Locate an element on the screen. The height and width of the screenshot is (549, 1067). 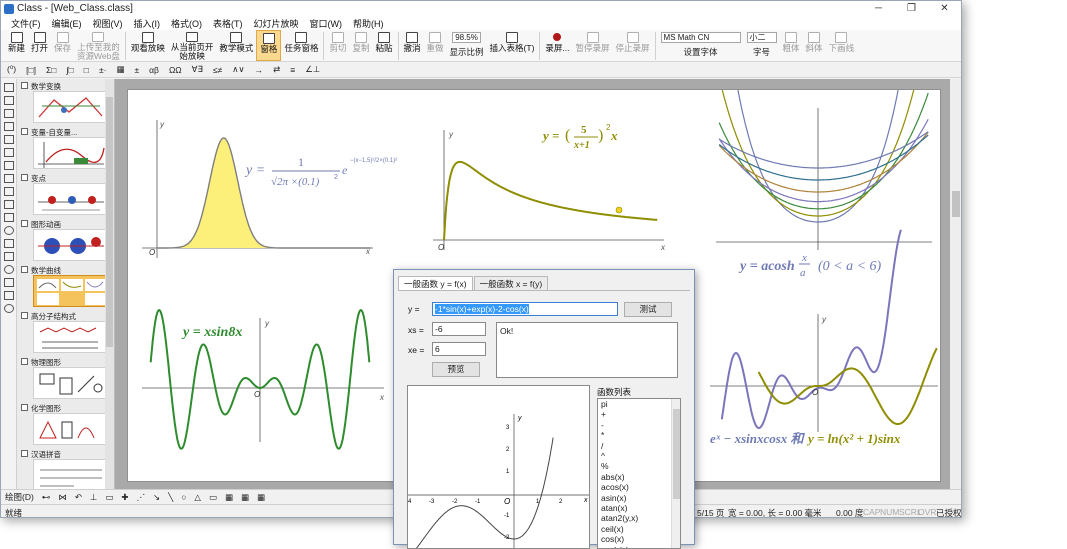
tool-ring-icon is located at coordinates (9, 269).